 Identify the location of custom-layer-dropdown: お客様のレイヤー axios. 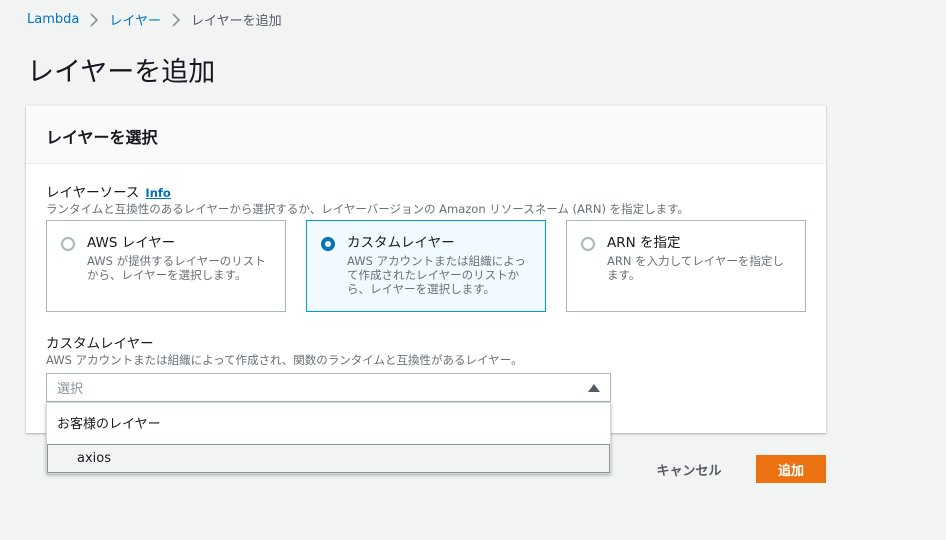
(328, 438).